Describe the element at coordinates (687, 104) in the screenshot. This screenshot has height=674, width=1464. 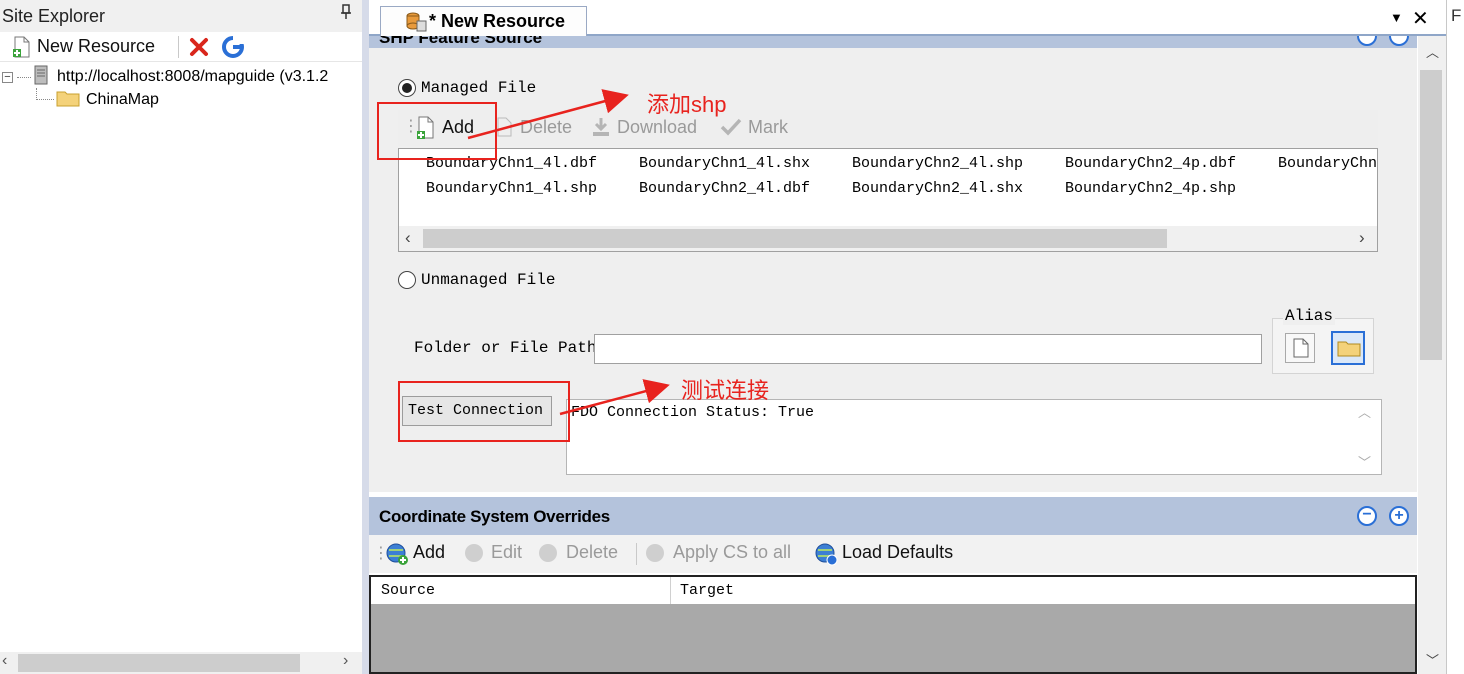
I see `annotation-add-shp: 添加shp` at that location.